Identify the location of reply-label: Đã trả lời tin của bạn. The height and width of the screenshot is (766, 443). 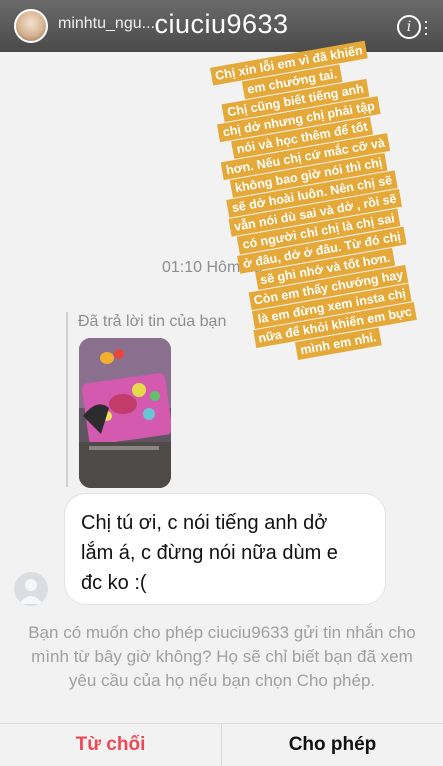
(152, 321).